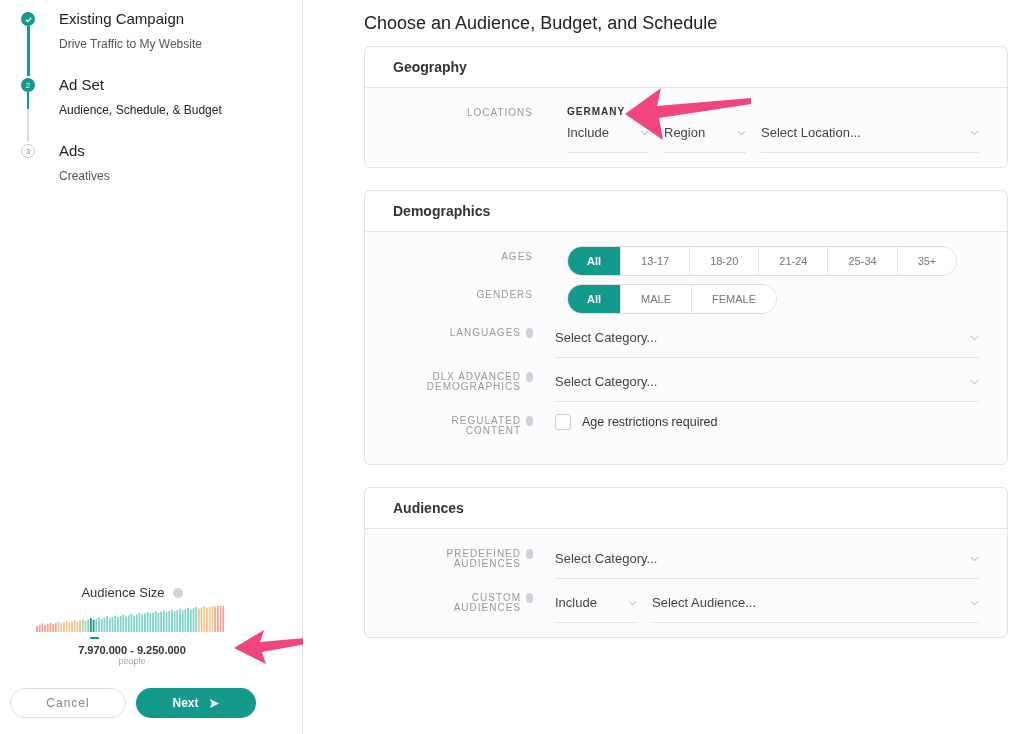  What do you see at coordinates (517, 257) in the screenshot?
I see `field-label: AGES` at bounding box center [517, 257].